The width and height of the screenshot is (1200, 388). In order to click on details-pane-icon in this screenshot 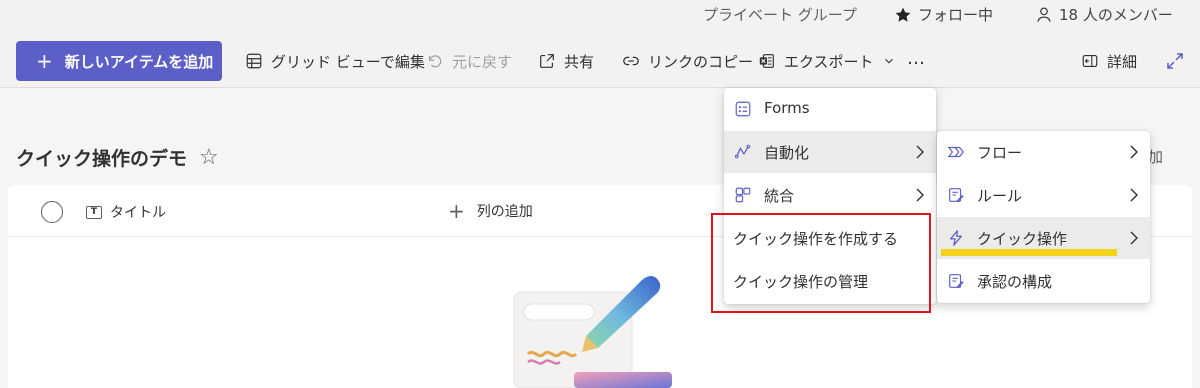, I will do `click(1090, 61)`.